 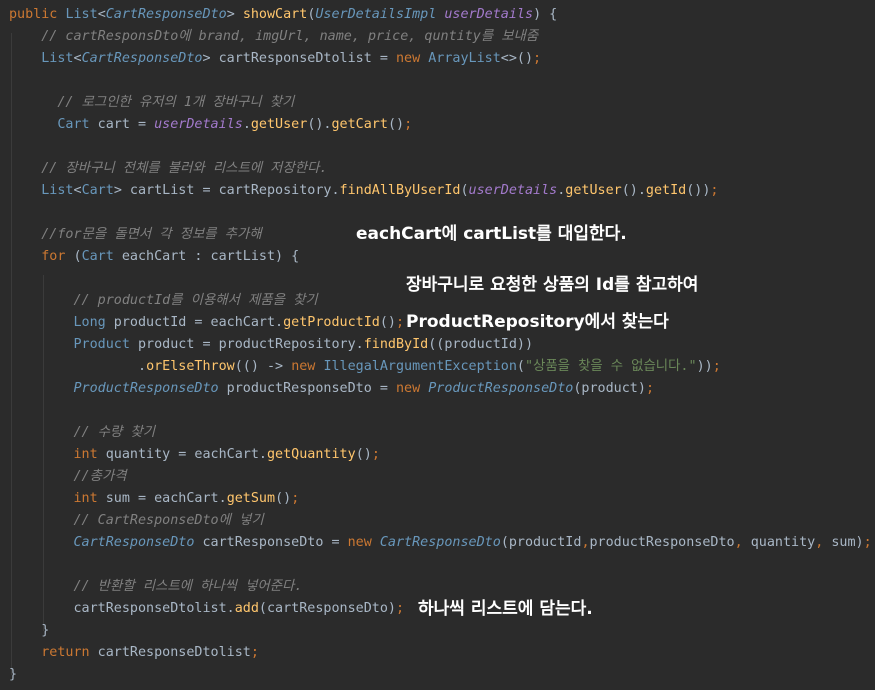 I want to click on annotation-each-cart: eachCart에 cartList를 대입한다., so click(x=491, y=234).